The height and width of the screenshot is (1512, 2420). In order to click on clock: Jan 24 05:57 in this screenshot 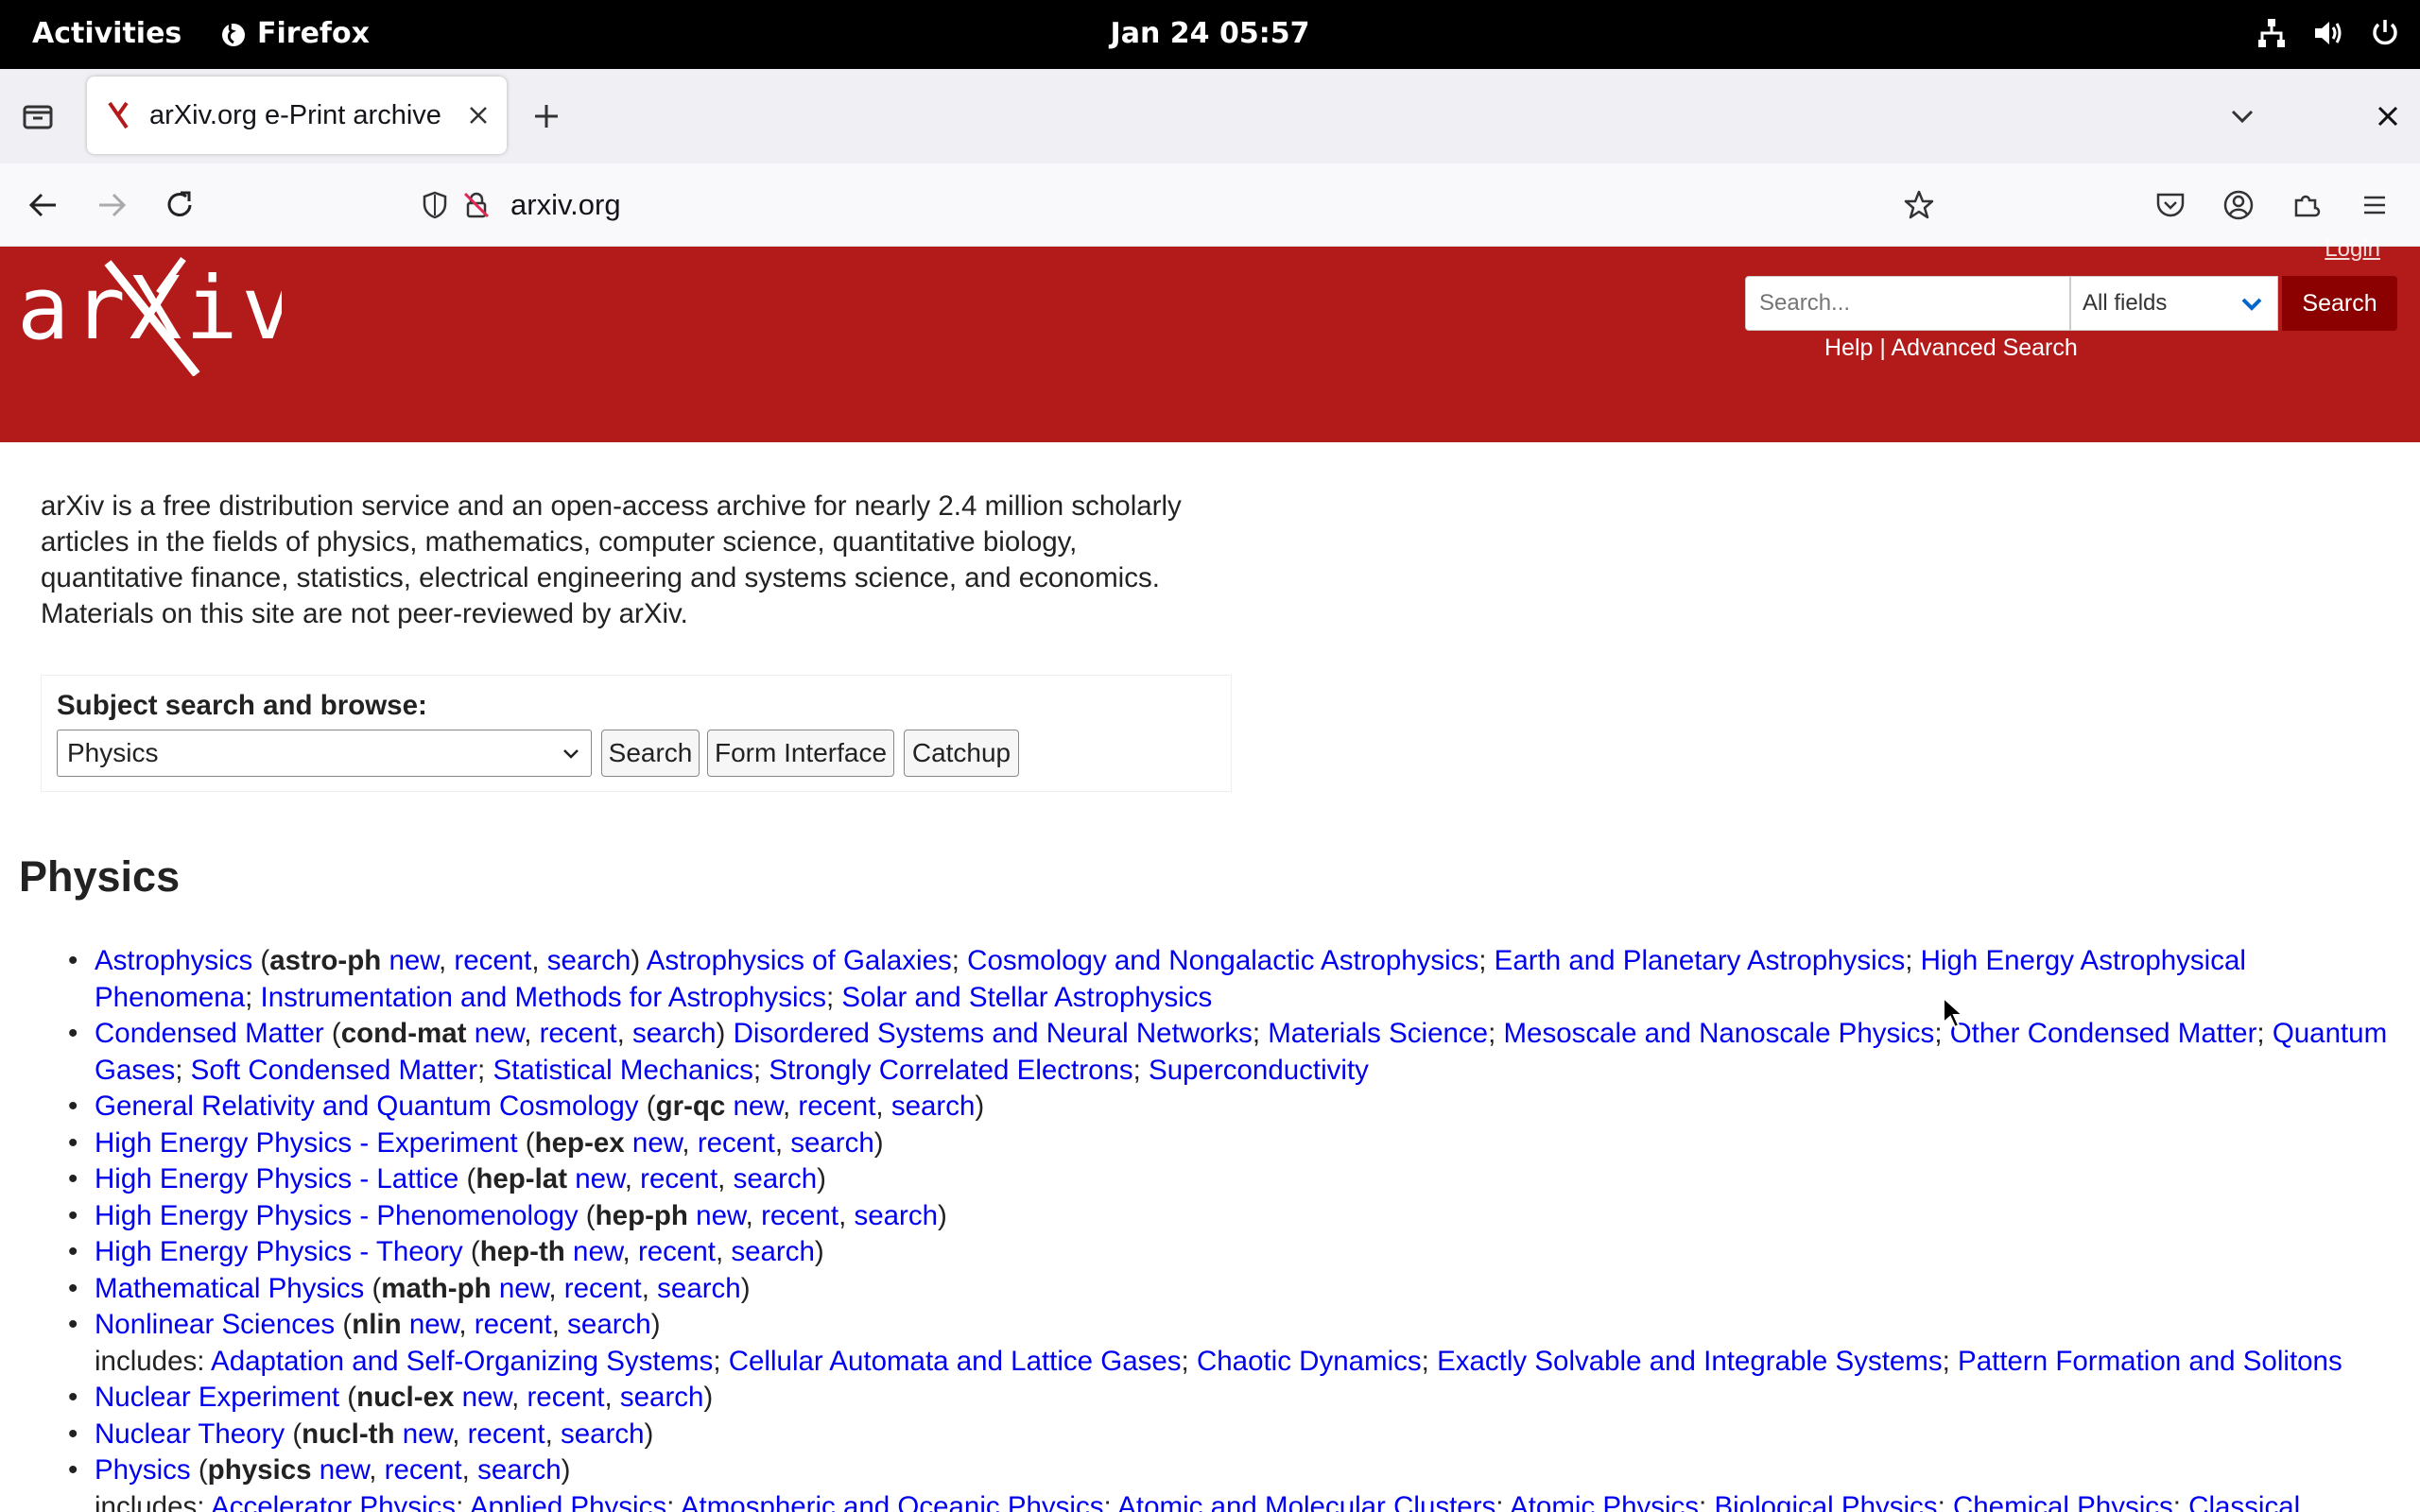, I will do `click(1210, 33)`.